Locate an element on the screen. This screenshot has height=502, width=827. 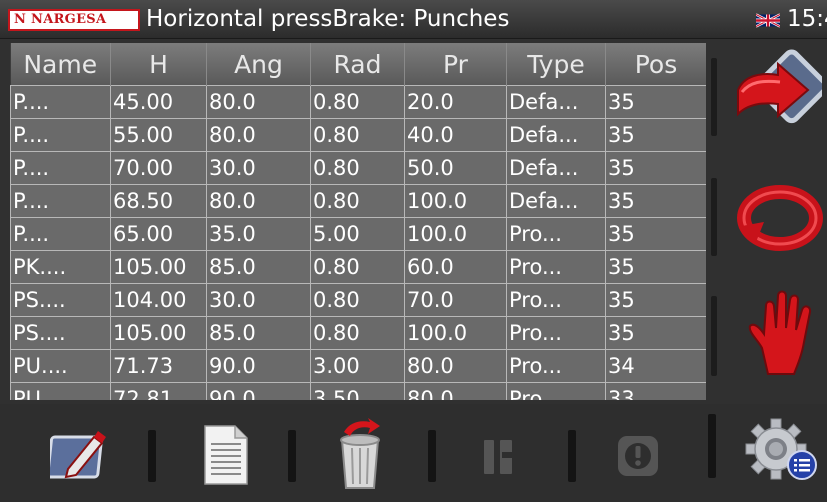
column-header-rad: Rad is located at coordinates (357, 64).